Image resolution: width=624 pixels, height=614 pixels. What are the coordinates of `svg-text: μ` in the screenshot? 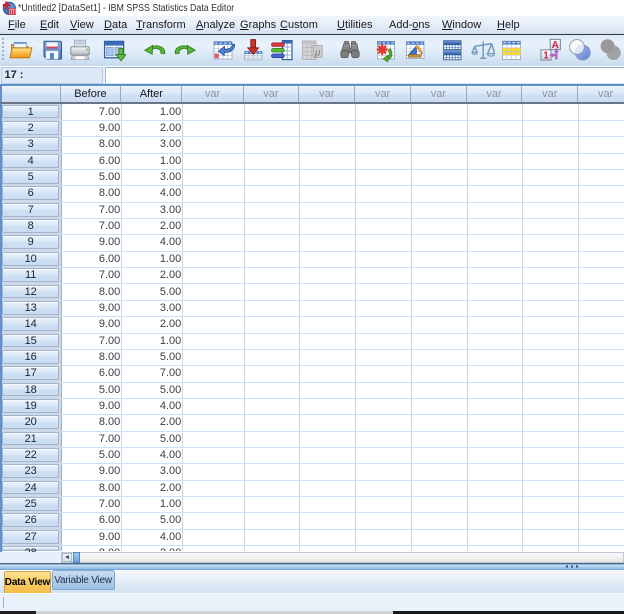 It's located at (317, 51).